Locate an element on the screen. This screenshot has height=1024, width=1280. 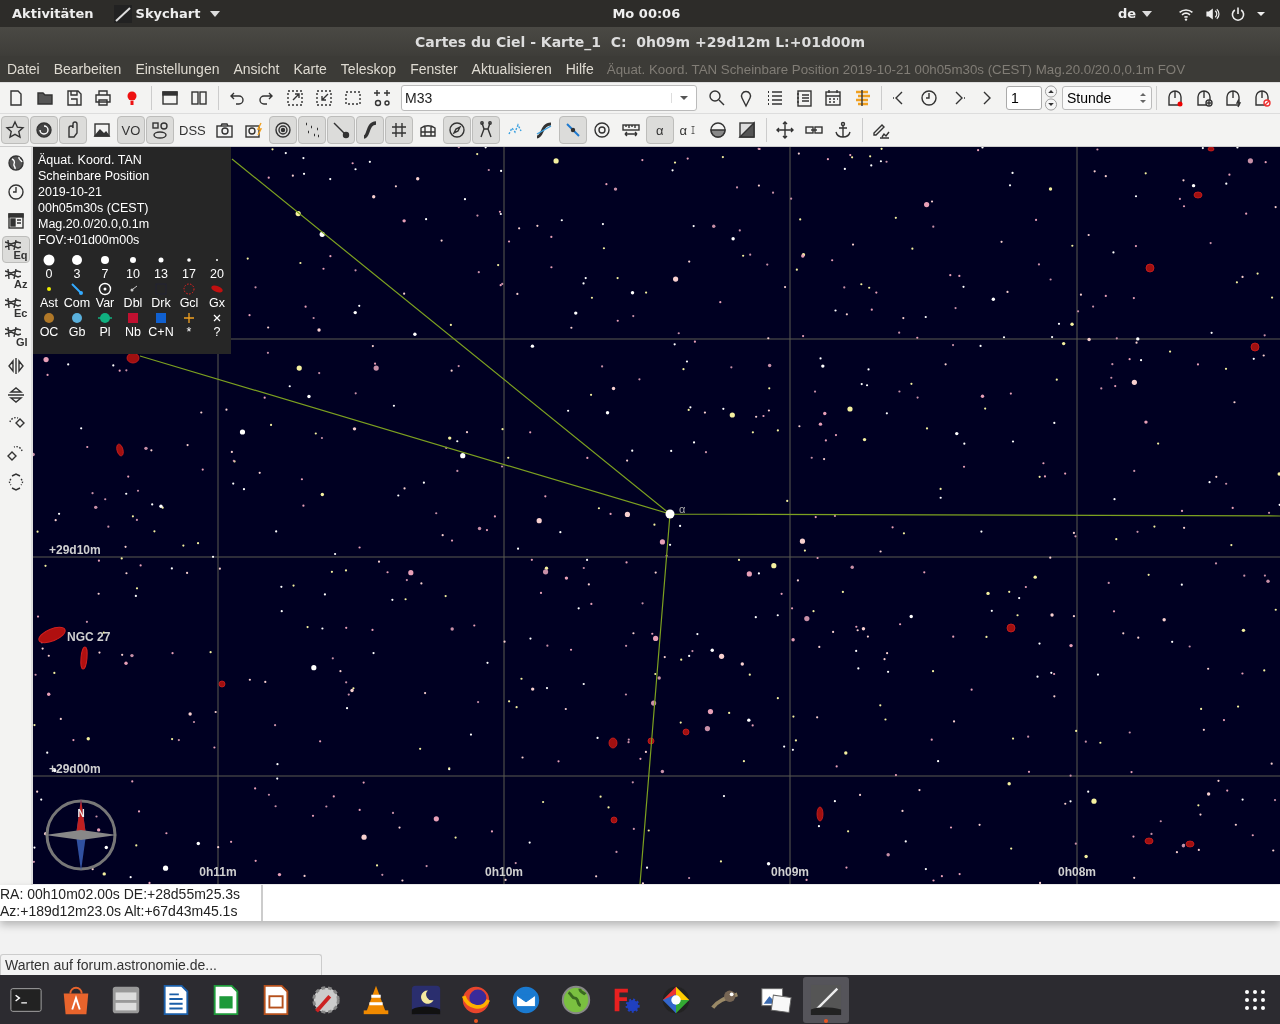
legend-text: 2019-10-21 is located at coordinates (70, 192).